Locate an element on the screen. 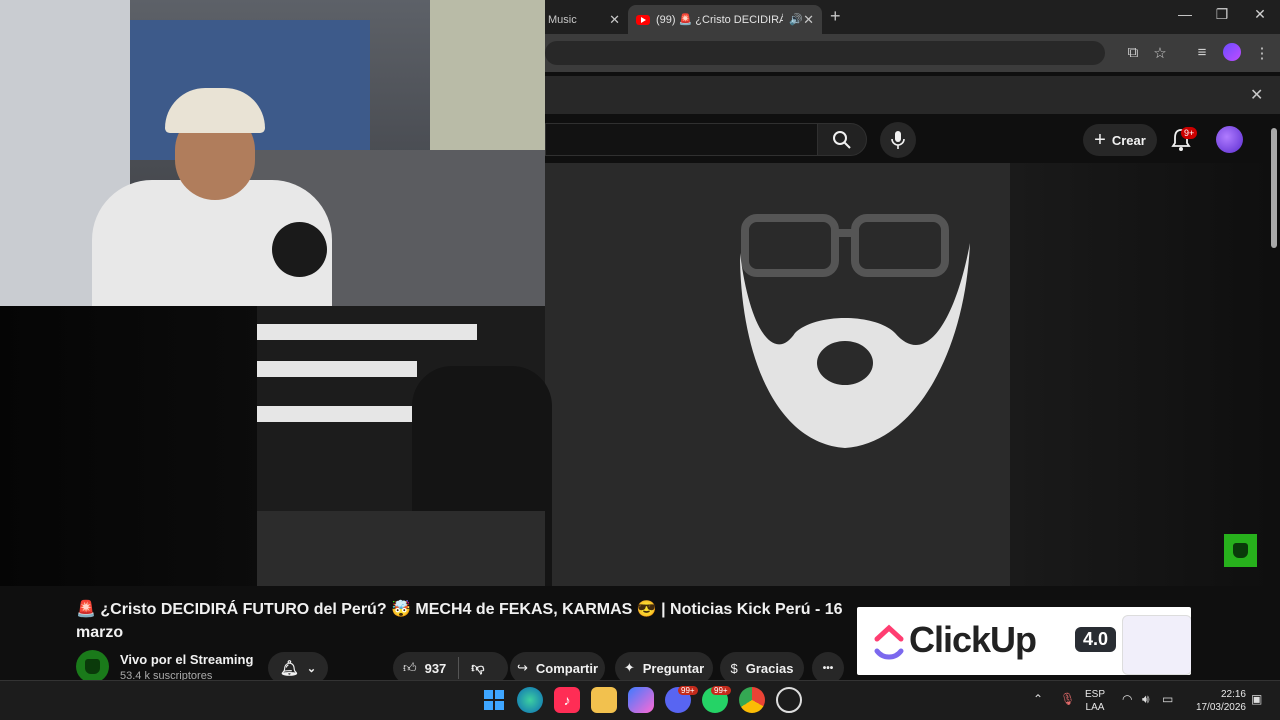 The image size is (1280, 720). thanks-icon: $ is located at coordinates (734, 668).